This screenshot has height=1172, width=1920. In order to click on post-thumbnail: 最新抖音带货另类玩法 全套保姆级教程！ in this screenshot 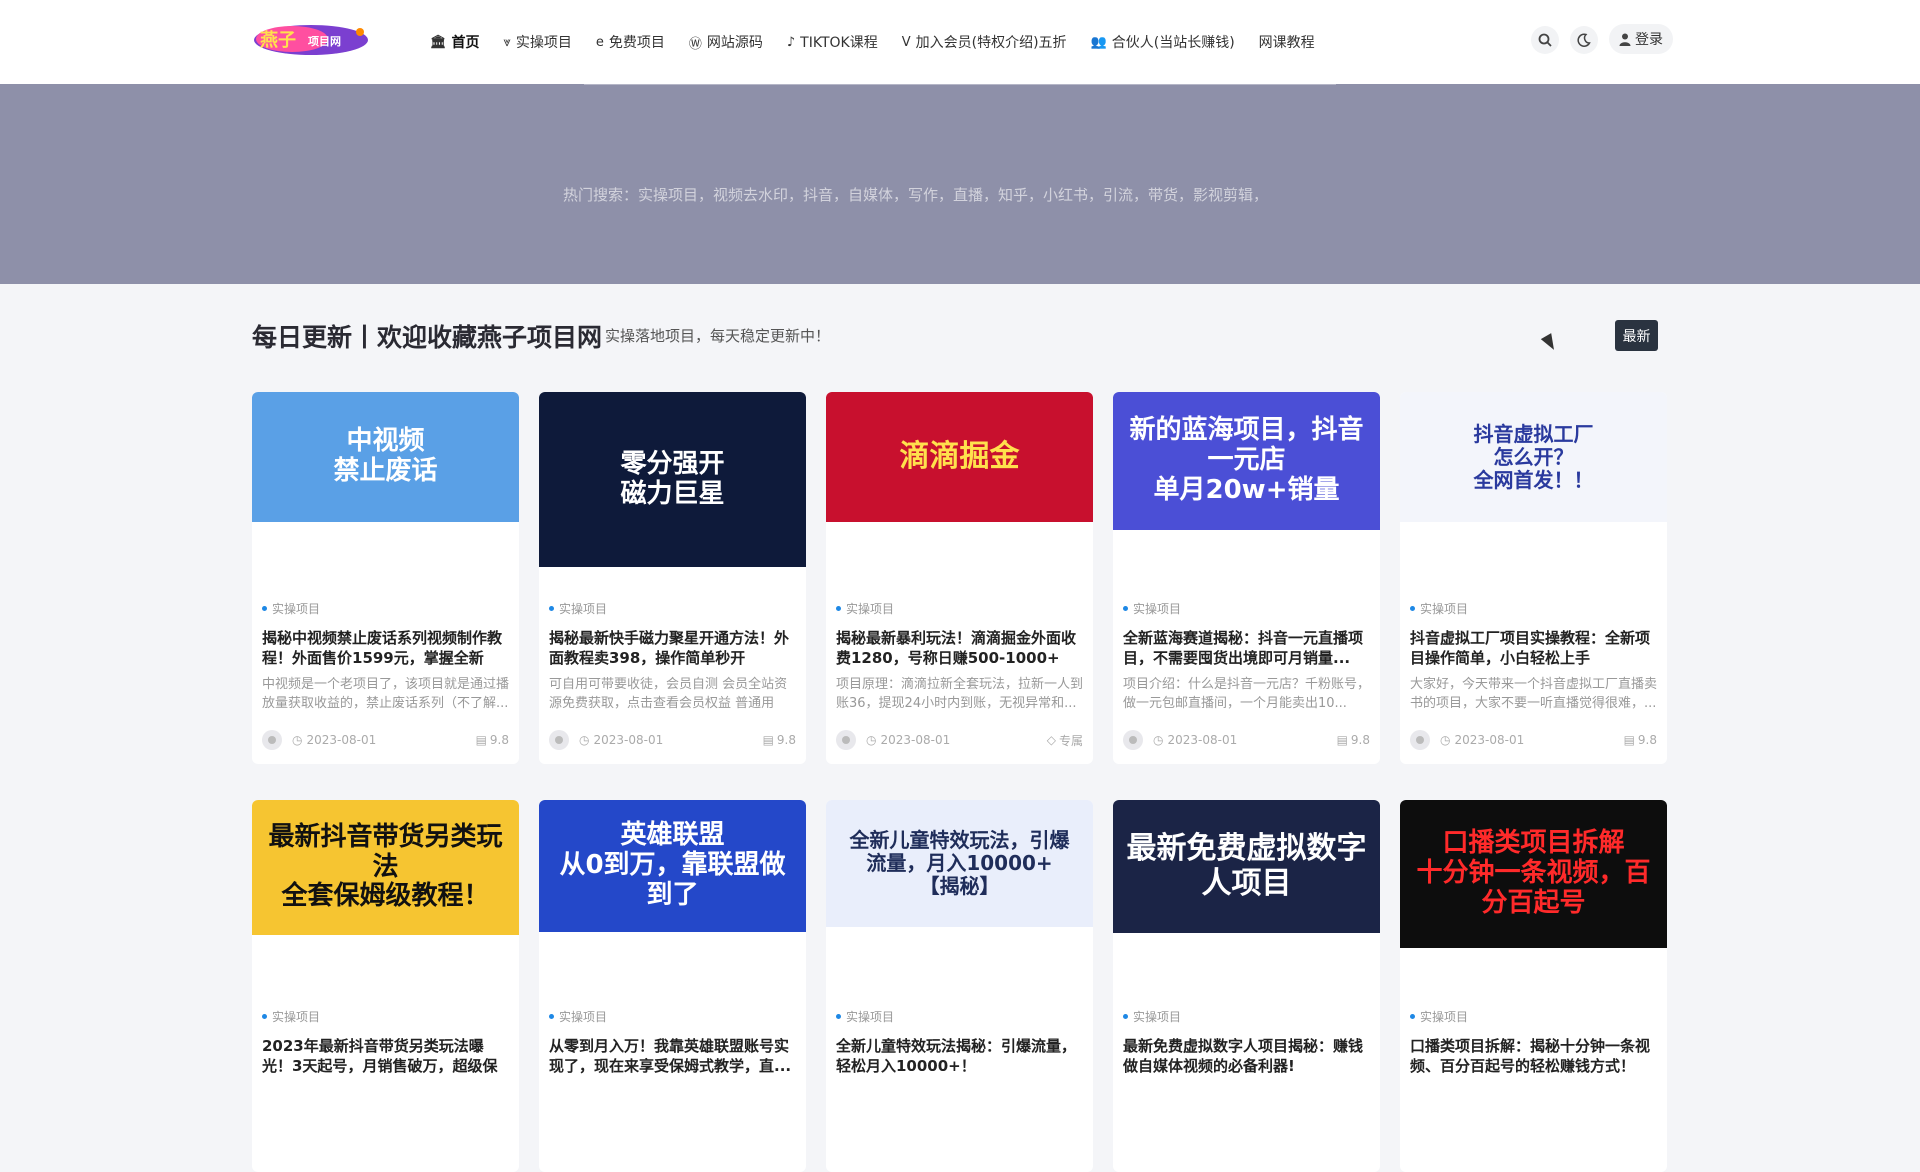, I will do `click(385, 867)`.